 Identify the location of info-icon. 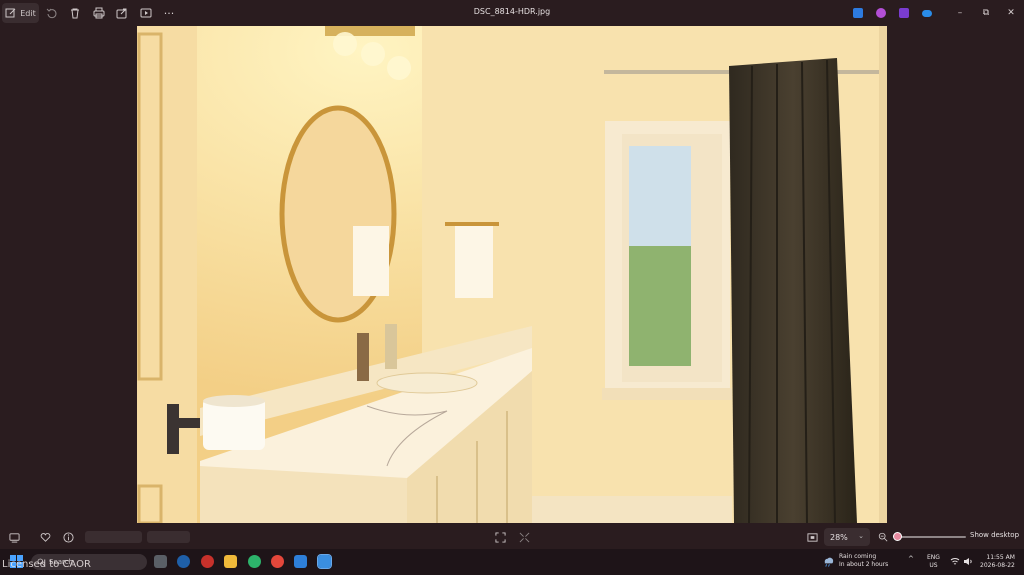
(68, 537).